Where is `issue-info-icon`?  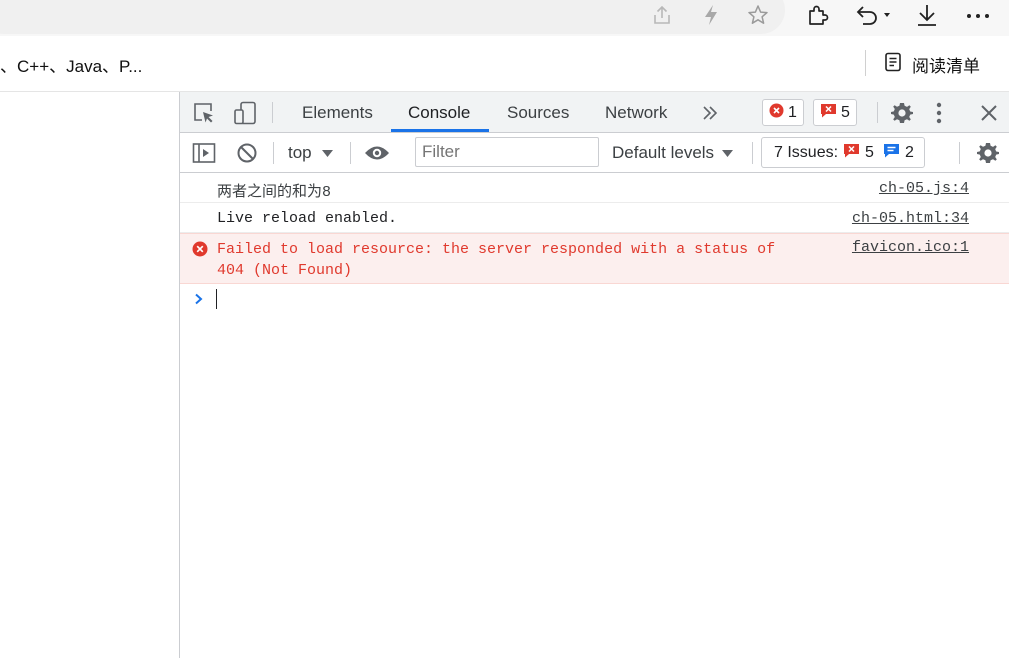
issue-info-icon is located at coordinates (891, 153).